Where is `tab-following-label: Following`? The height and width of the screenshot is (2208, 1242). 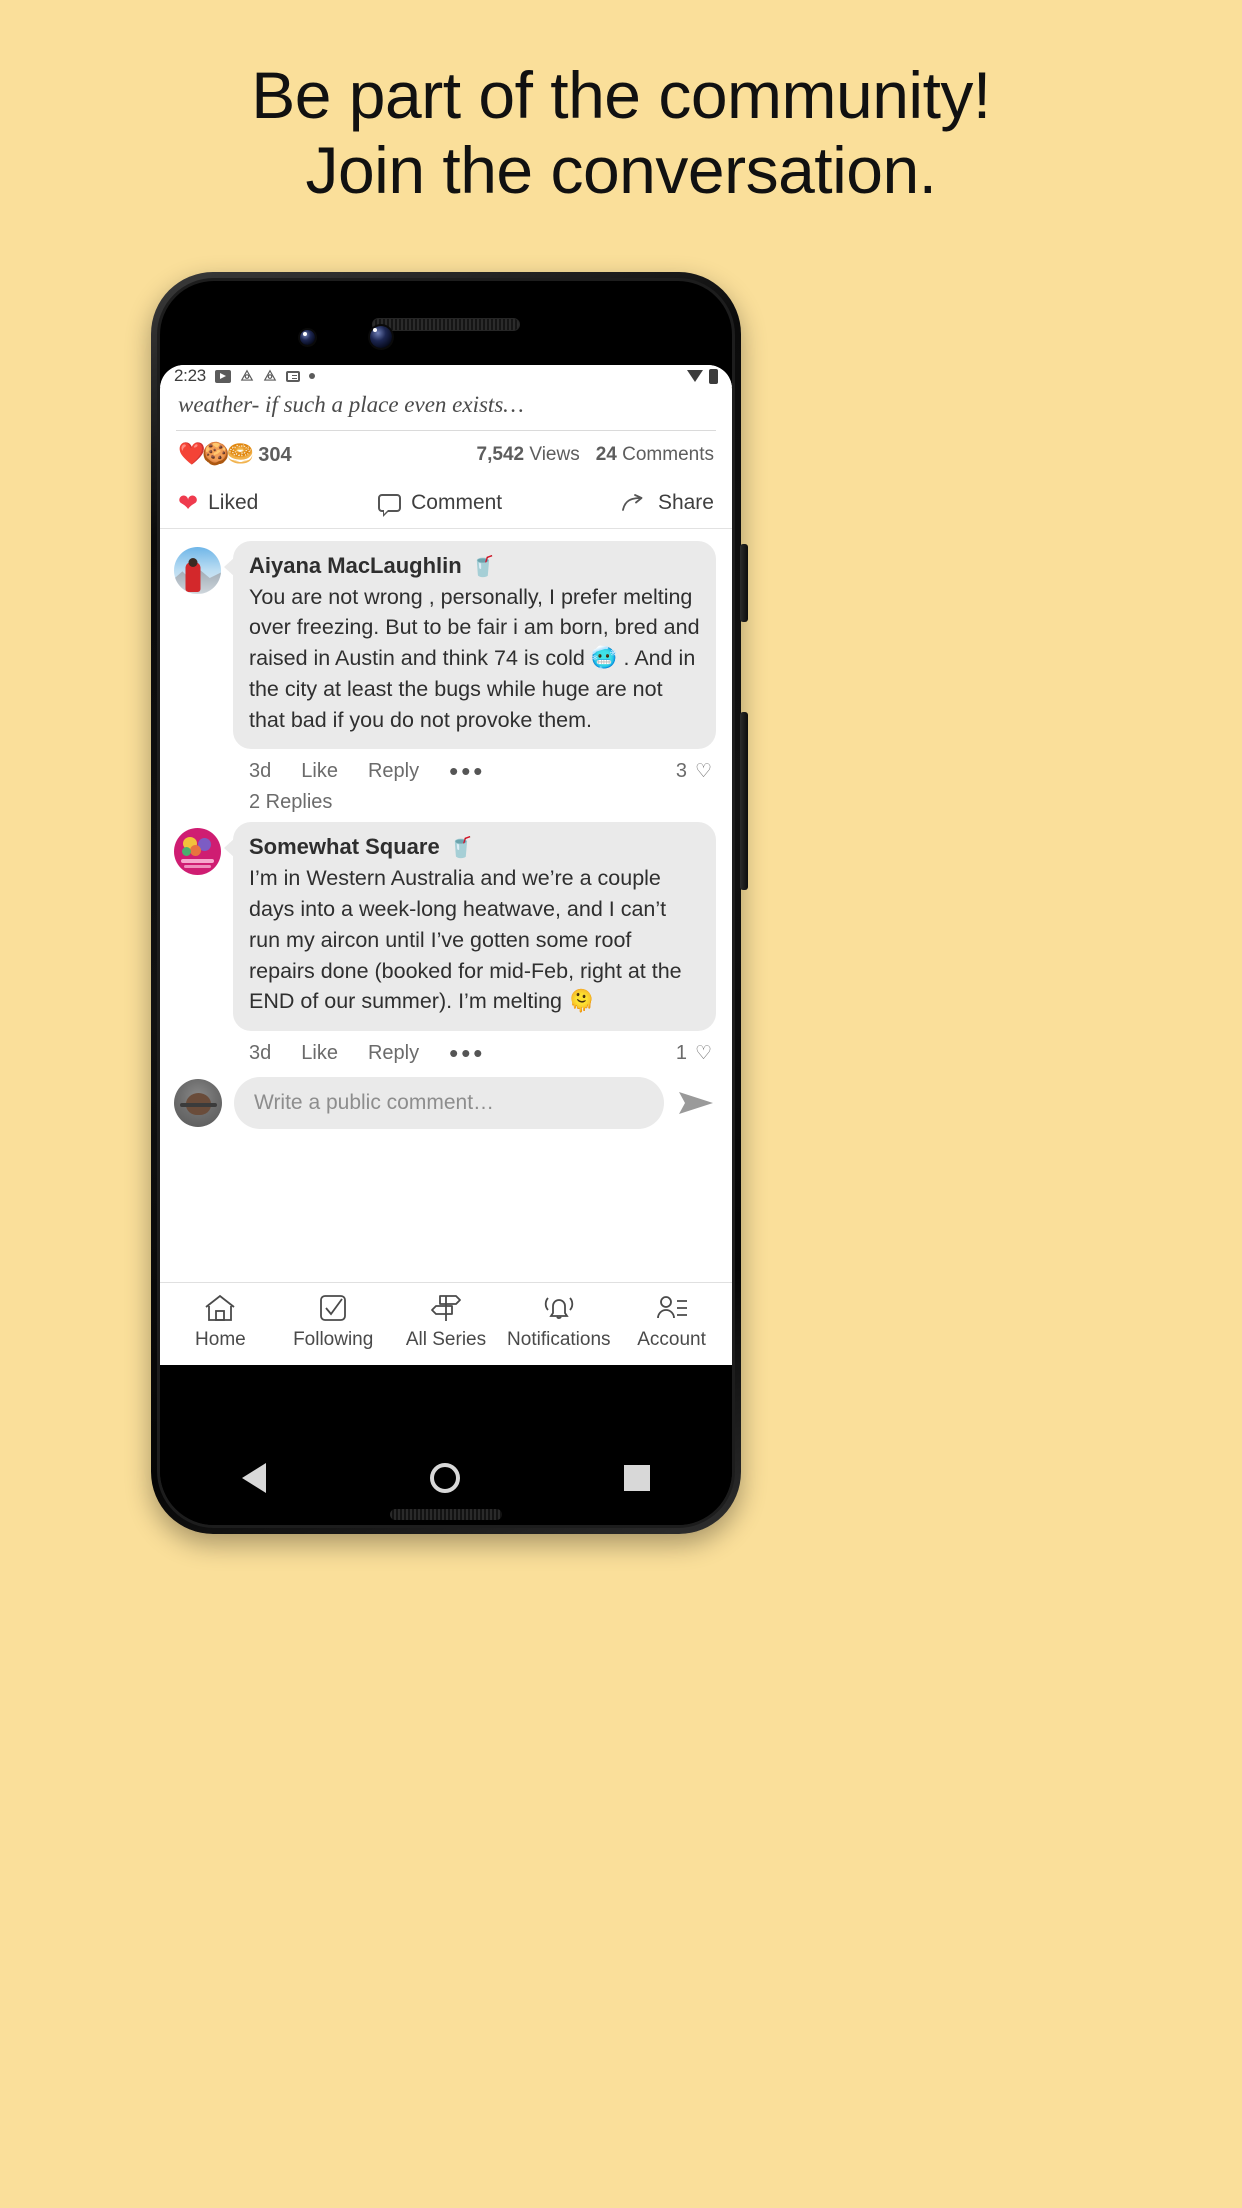
tab-following-label: Following is located at coordinates (333, 1339).